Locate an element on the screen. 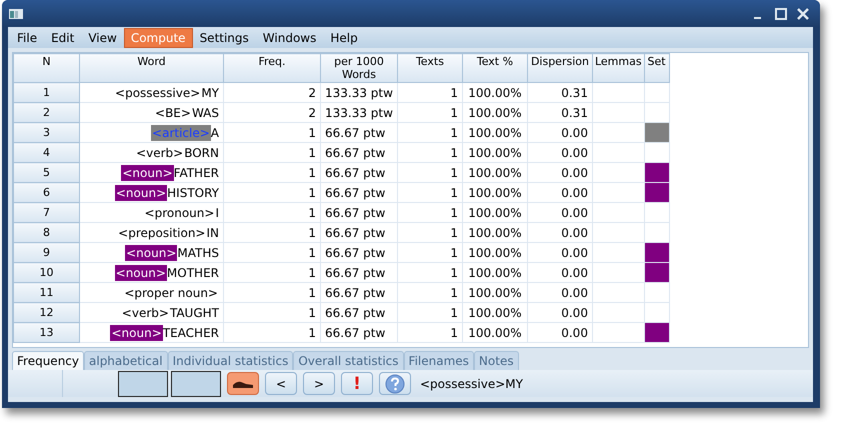 This screenshot has height=427, width=842. column-header: Dispersion is located at coordinates (559, 68).